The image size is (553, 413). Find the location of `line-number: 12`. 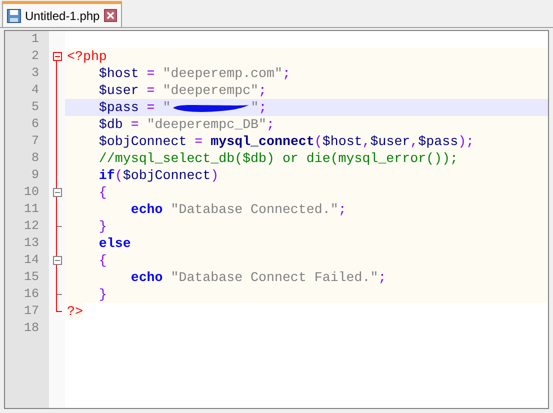

line-number: 12 is located at coordinates (31, 226).